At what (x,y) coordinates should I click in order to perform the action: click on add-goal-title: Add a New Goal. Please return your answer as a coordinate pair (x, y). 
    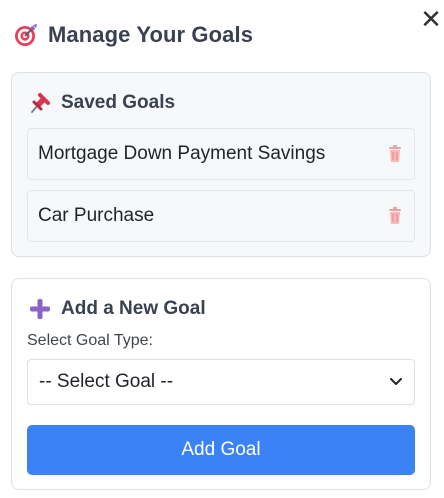
    Looking at the image, I should click on (133, 308).